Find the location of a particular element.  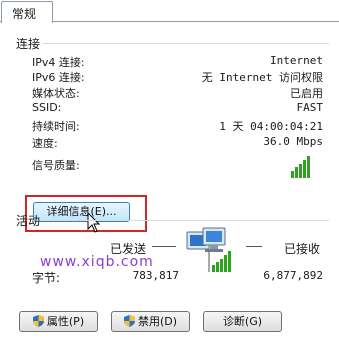

media-state-label: 媒体状态: is located at coordinates (56, 93).